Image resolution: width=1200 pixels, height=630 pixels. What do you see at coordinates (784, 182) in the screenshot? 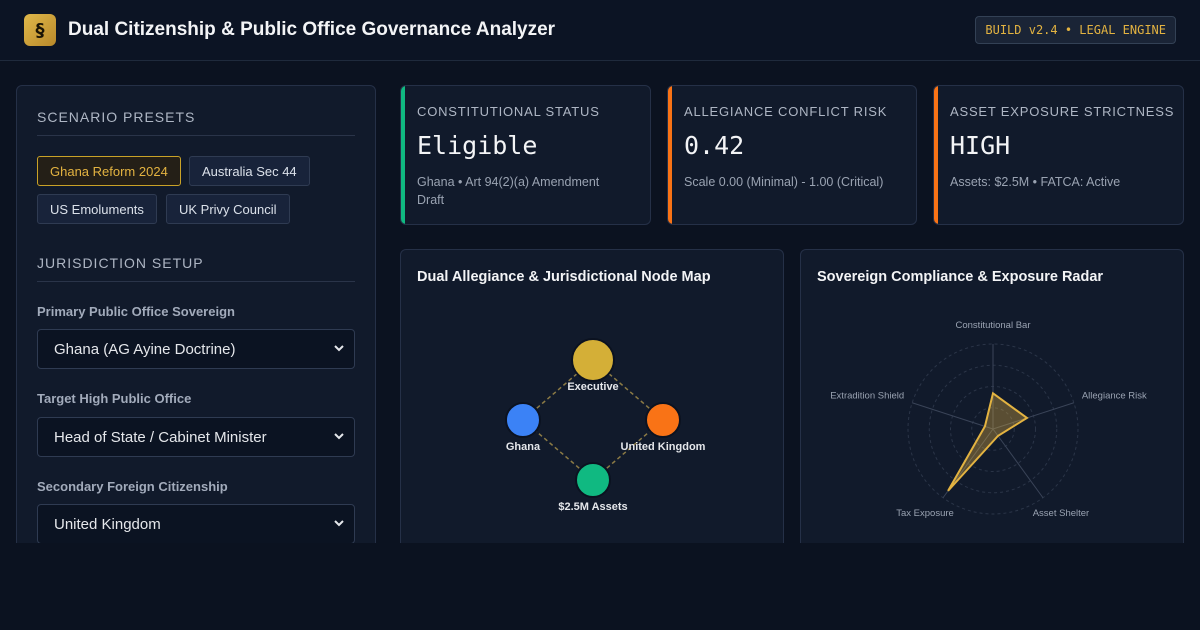
I see `card-subtext: Scale 0.00 (Minimal) - 1.00 (Critical)` at bounding box center [784, 182].